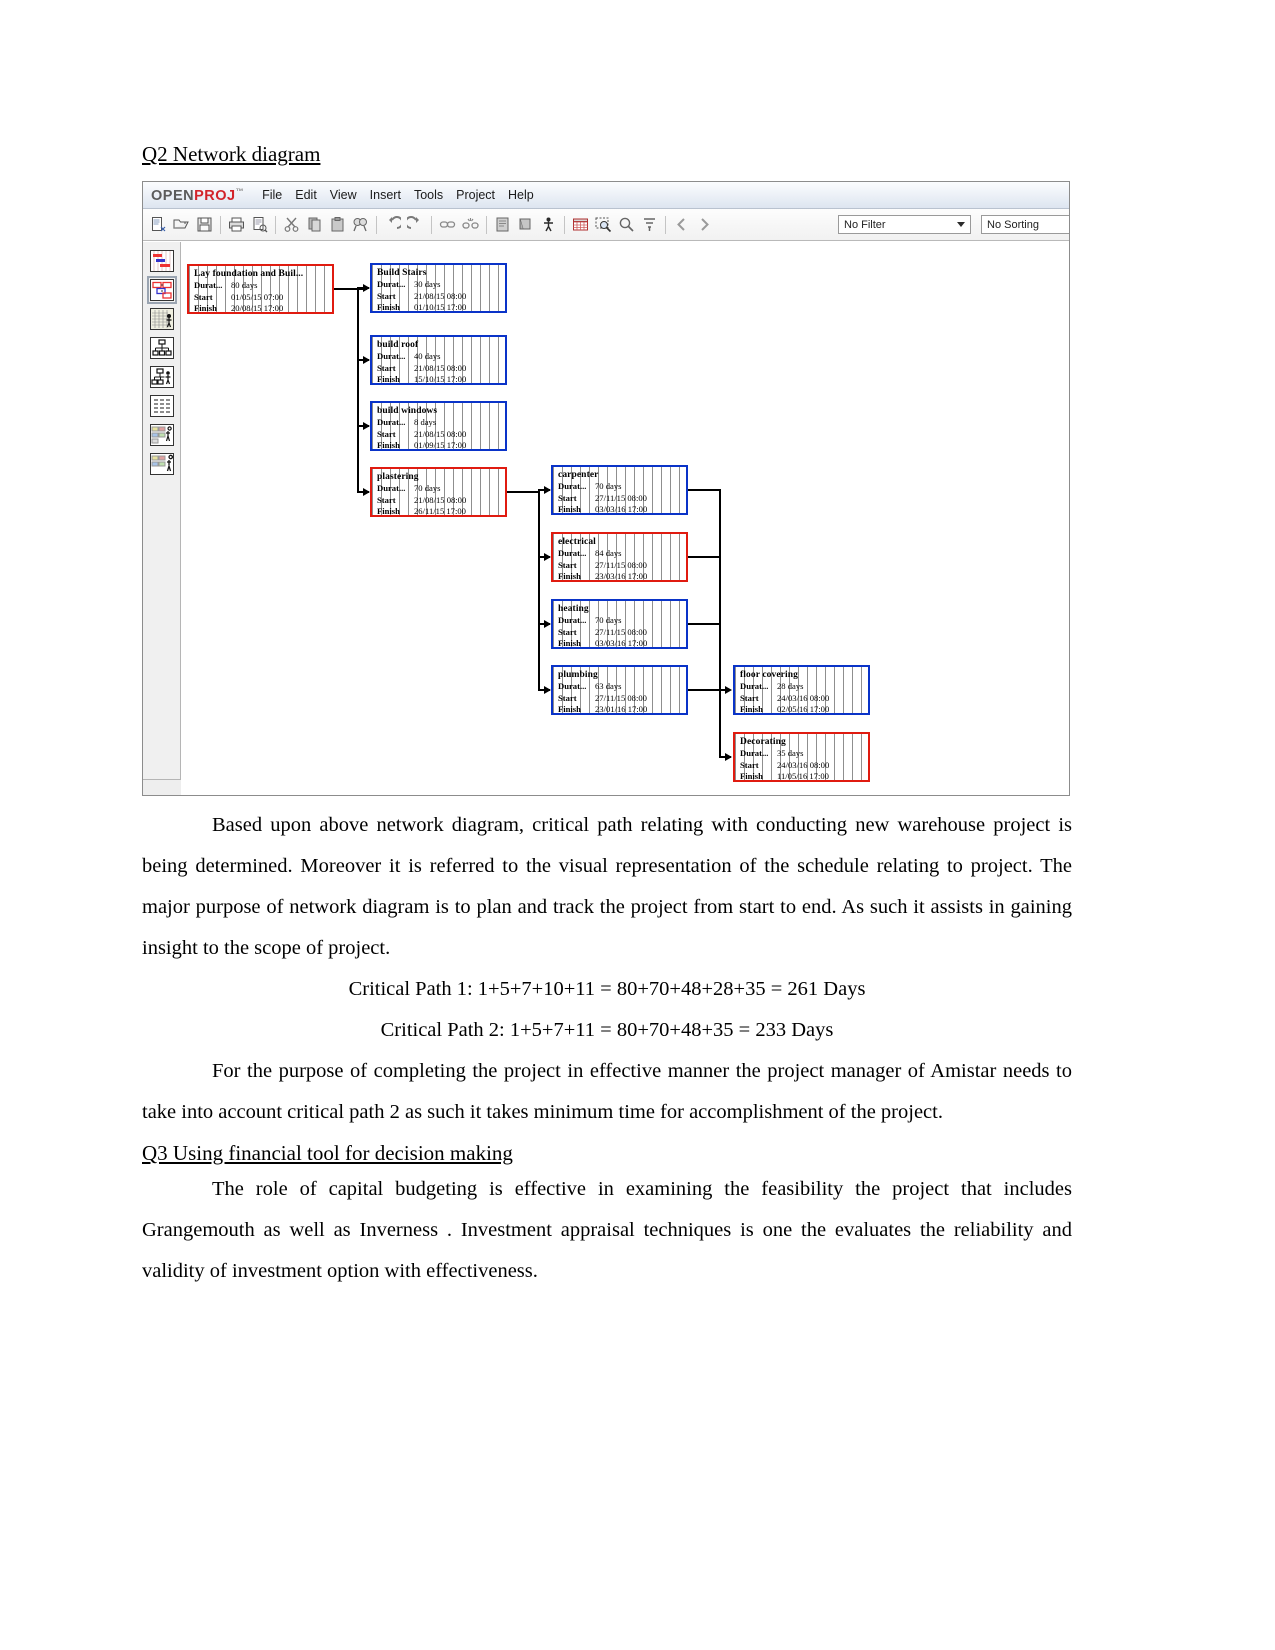  Describe the element at coordinates (440, 379) in the screenshot. I see `node-finish-value: 15/10/15 17:00` at that location.